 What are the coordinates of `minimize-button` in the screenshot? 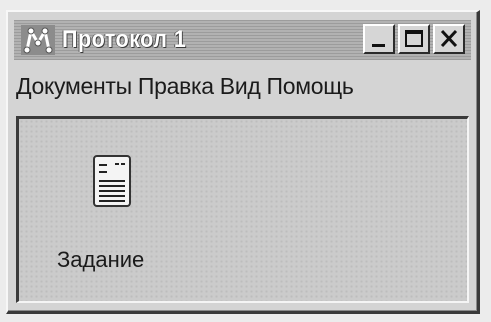 It's located at (379, 39).